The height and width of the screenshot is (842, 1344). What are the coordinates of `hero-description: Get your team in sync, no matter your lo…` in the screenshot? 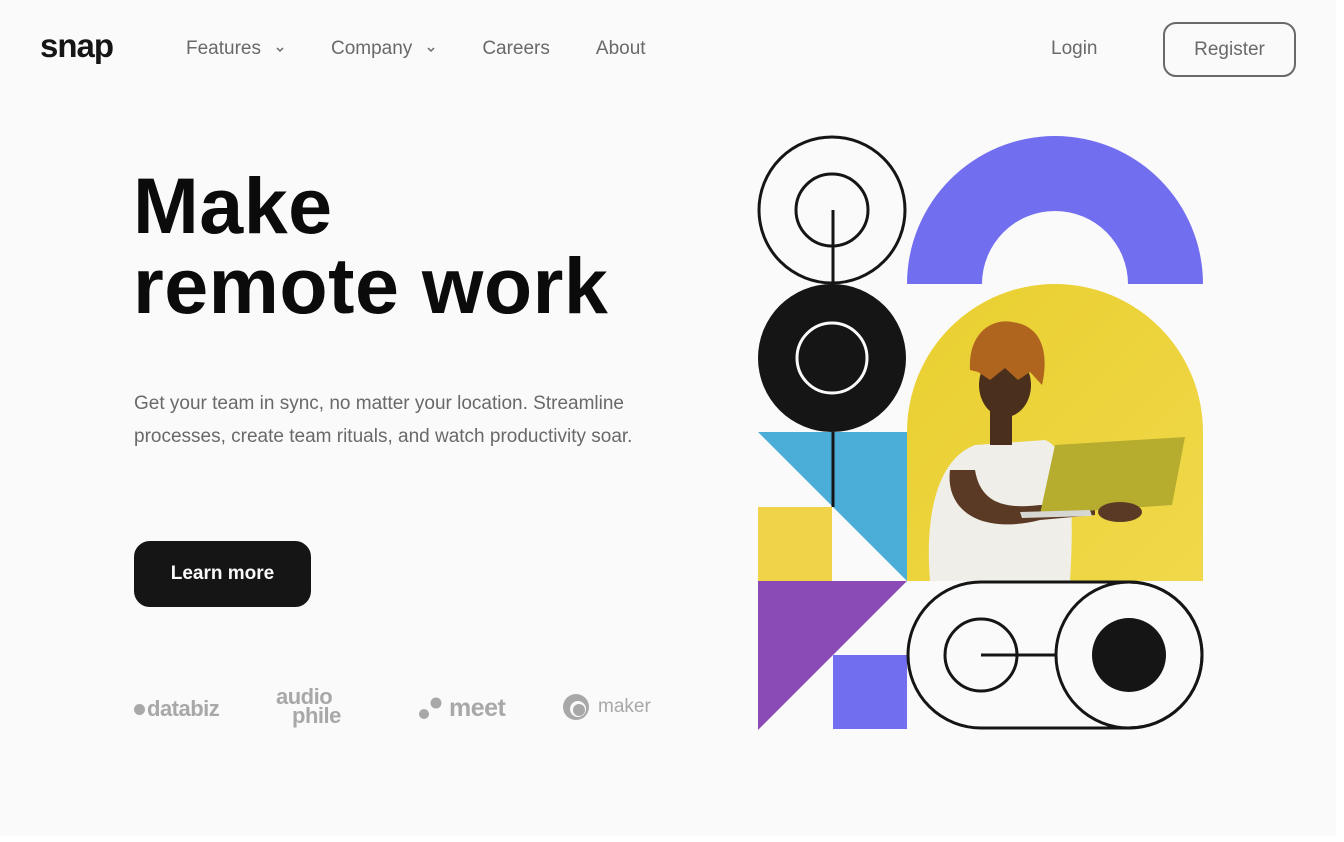 It's located at (383, 420).